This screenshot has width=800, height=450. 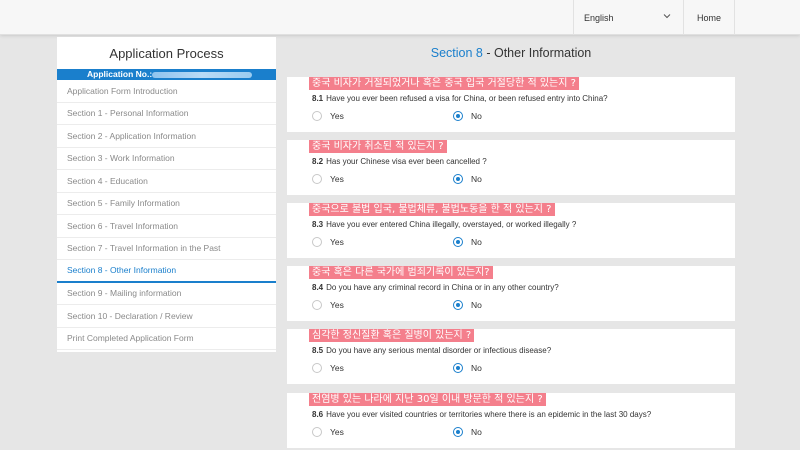 I want to click on sidebar-item-section-9: Section 9 - Mailing information, so click(x=166, y=294).